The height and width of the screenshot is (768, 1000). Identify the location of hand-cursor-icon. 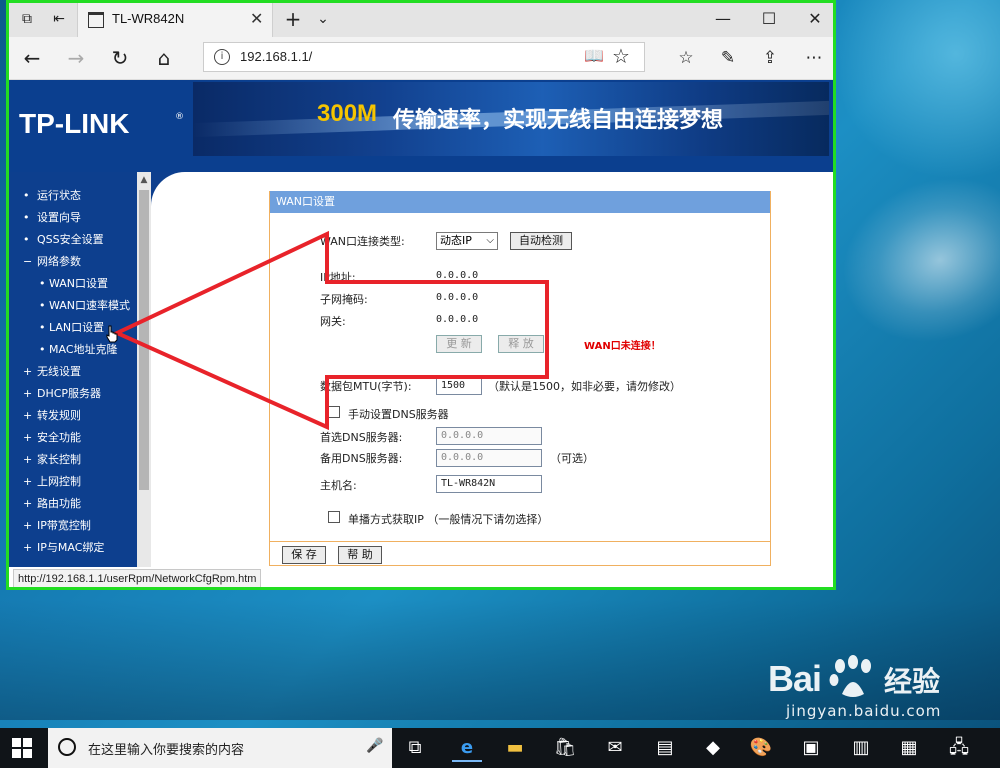
(112, 334).